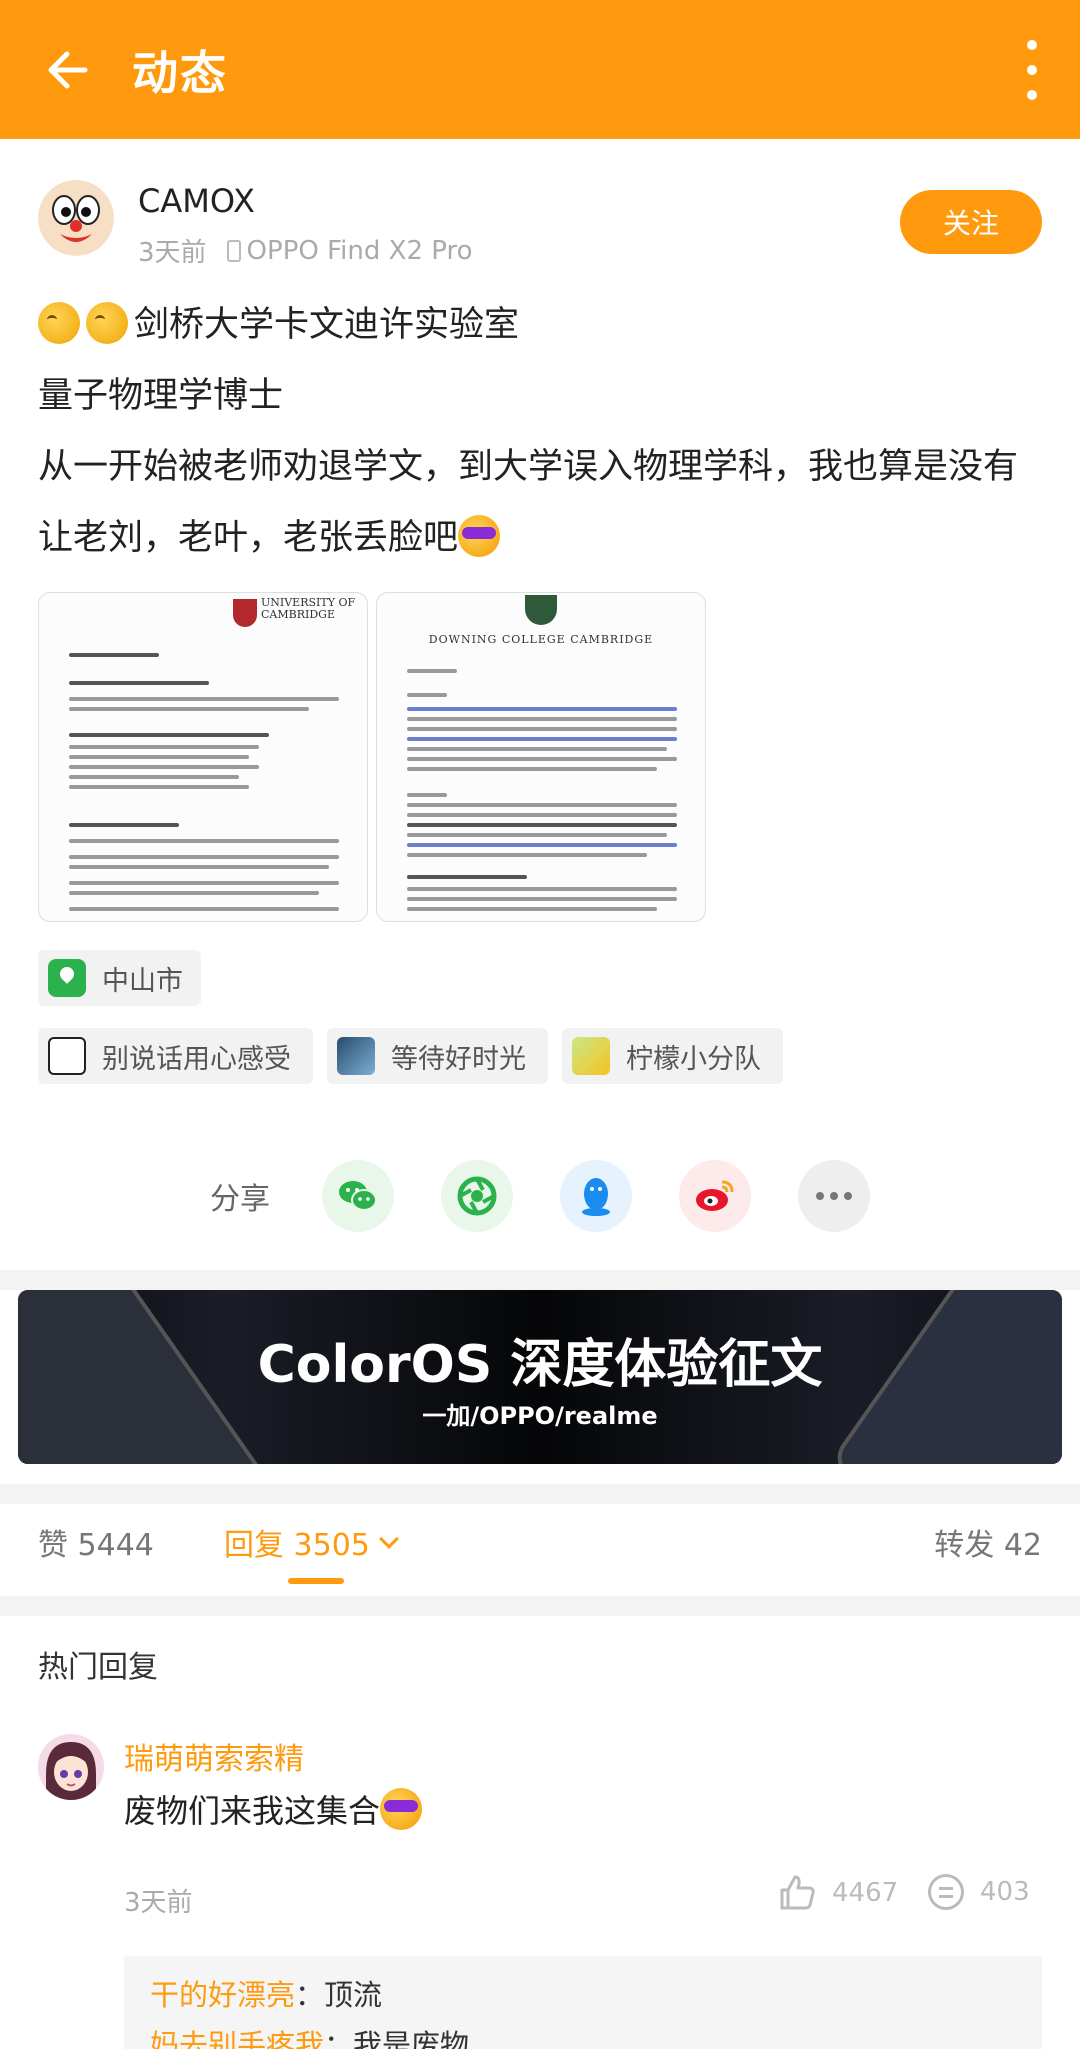 This screenshot has width=1080, height=2049. I want to click on back-button, so click(67, 70).